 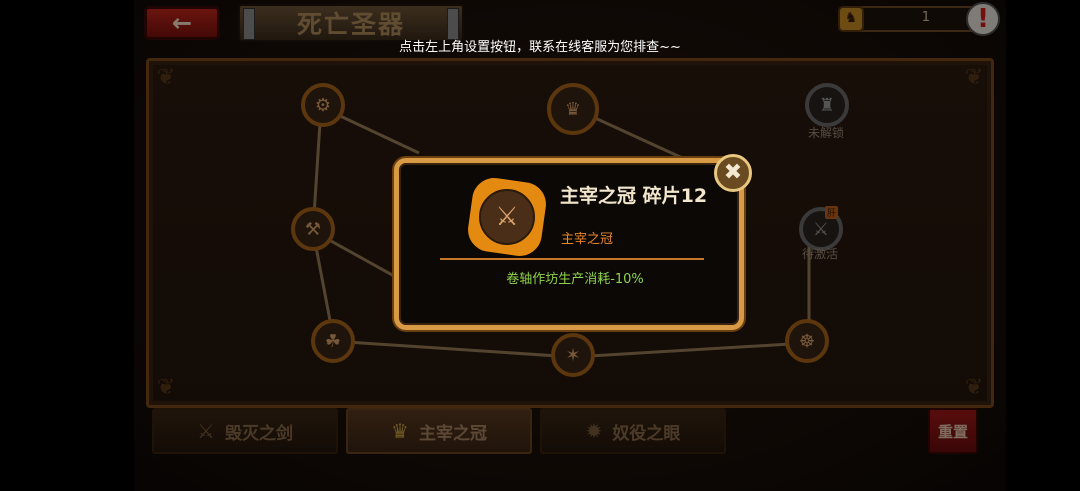 I want to click on dialog-effect-text: 卷轴作坊生产消耗-10%, so click(x=575, y=279).